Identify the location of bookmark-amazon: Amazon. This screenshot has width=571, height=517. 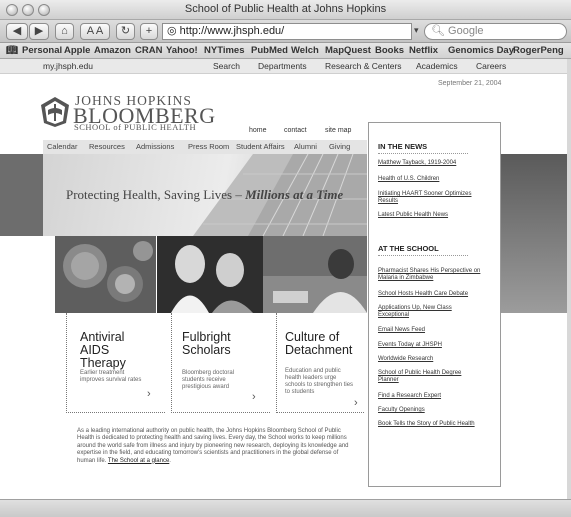
(112, 50).